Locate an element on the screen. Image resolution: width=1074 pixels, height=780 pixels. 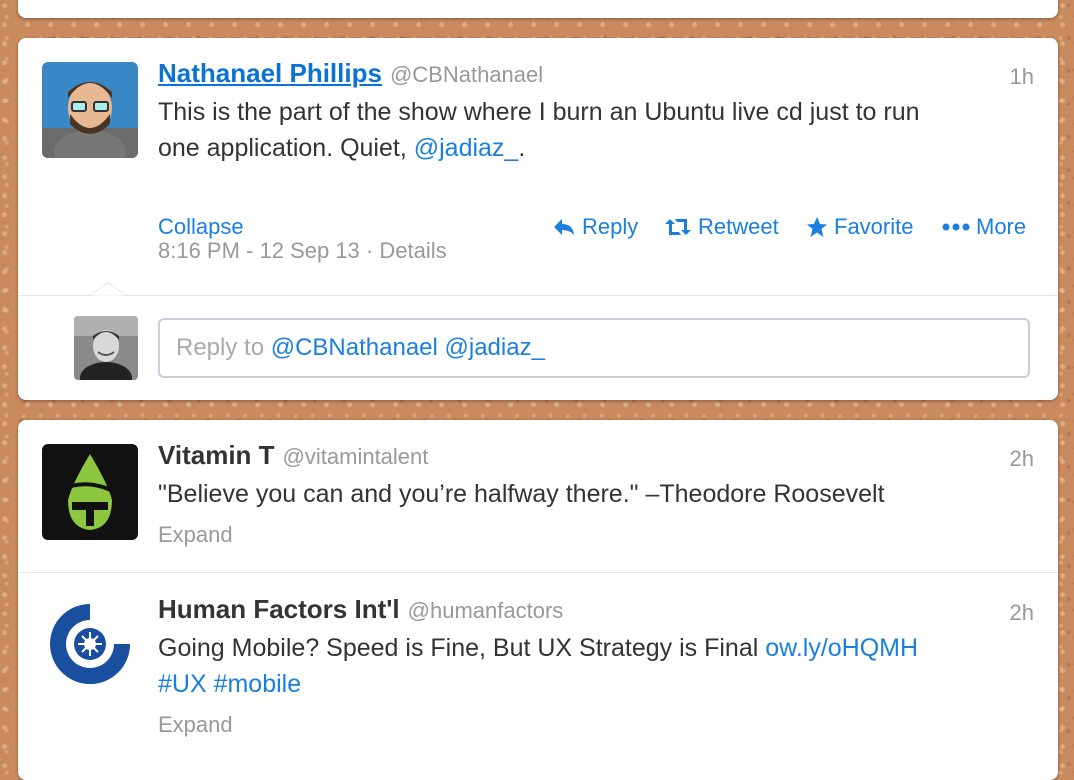
reply-button: Reply is located at coordinates (595, 227).